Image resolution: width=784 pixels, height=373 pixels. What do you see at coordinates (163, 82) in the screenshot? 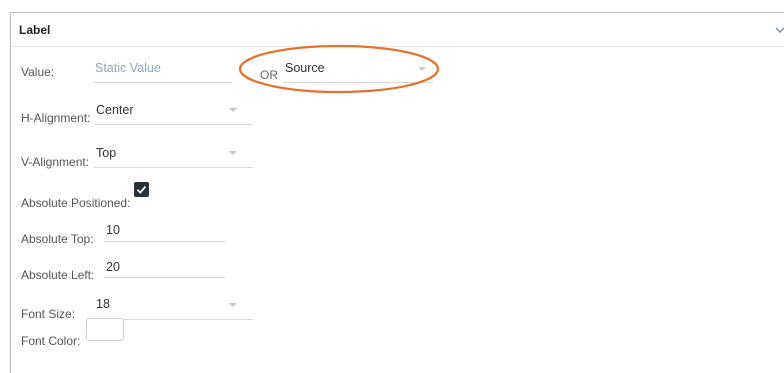
I see `static-value-underline` at bounding box center [163, 82].